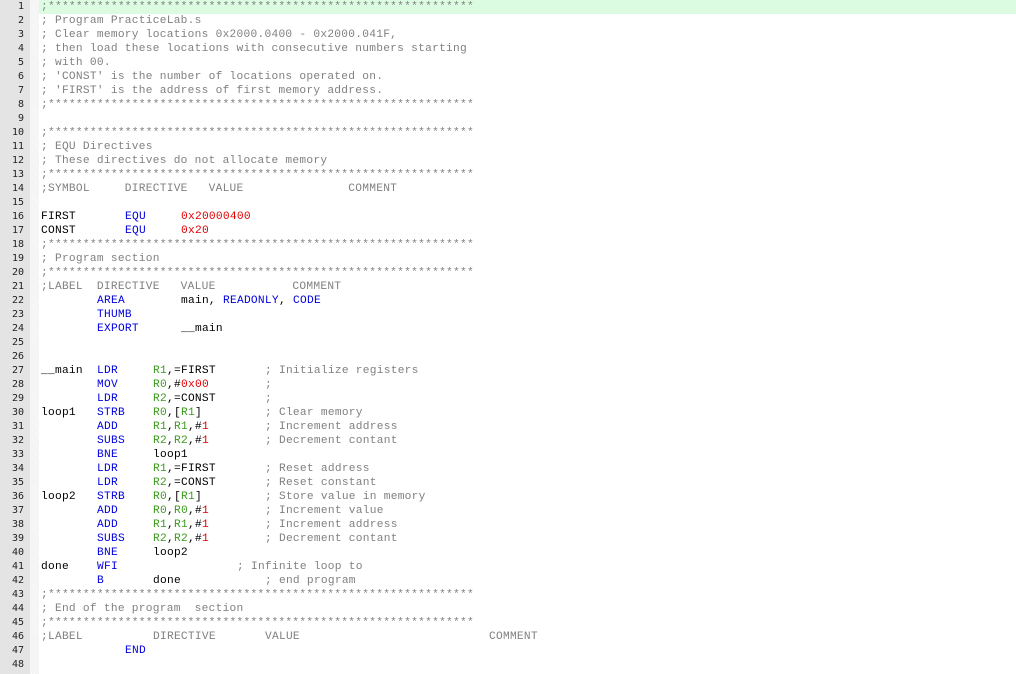 The image size is (1016, 674). I want to click on code-line: 42 Bdone ; end program, so click(508, 581).